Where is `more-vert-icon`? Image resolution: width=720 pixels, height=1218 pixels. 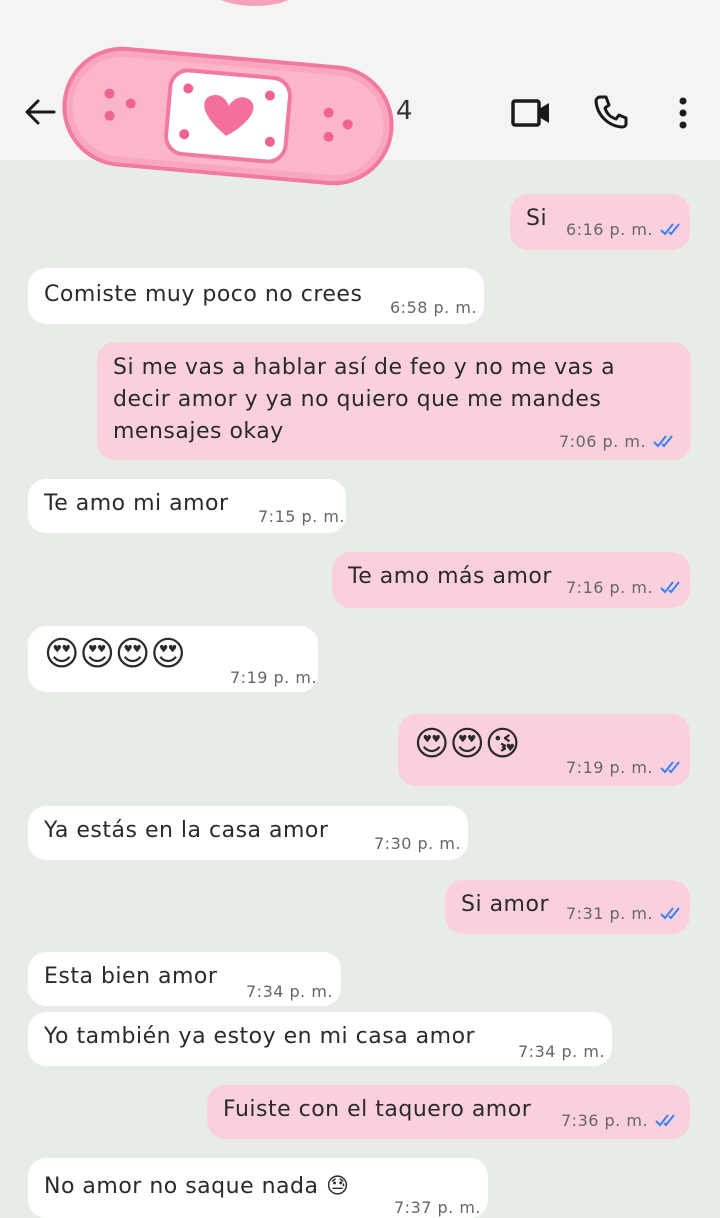 more-vert-icon is located at coordinates (683, 113).